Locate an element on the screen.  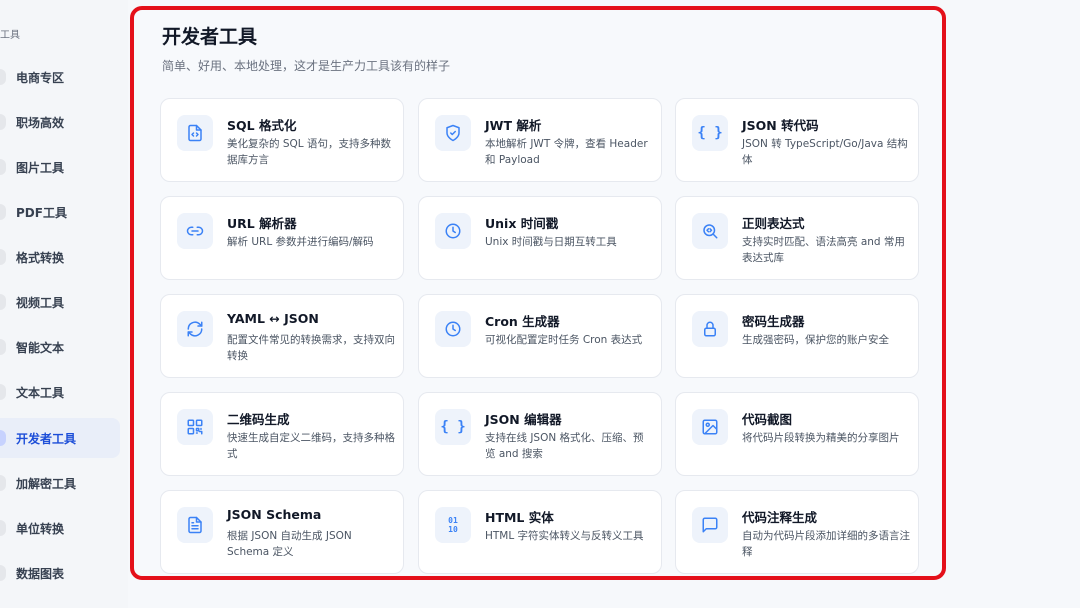
tool-card-yaml-json: YAML ↔ JSON 配置文件常见的转换需求，支持双向转换 is located at coordinates (282, 336).